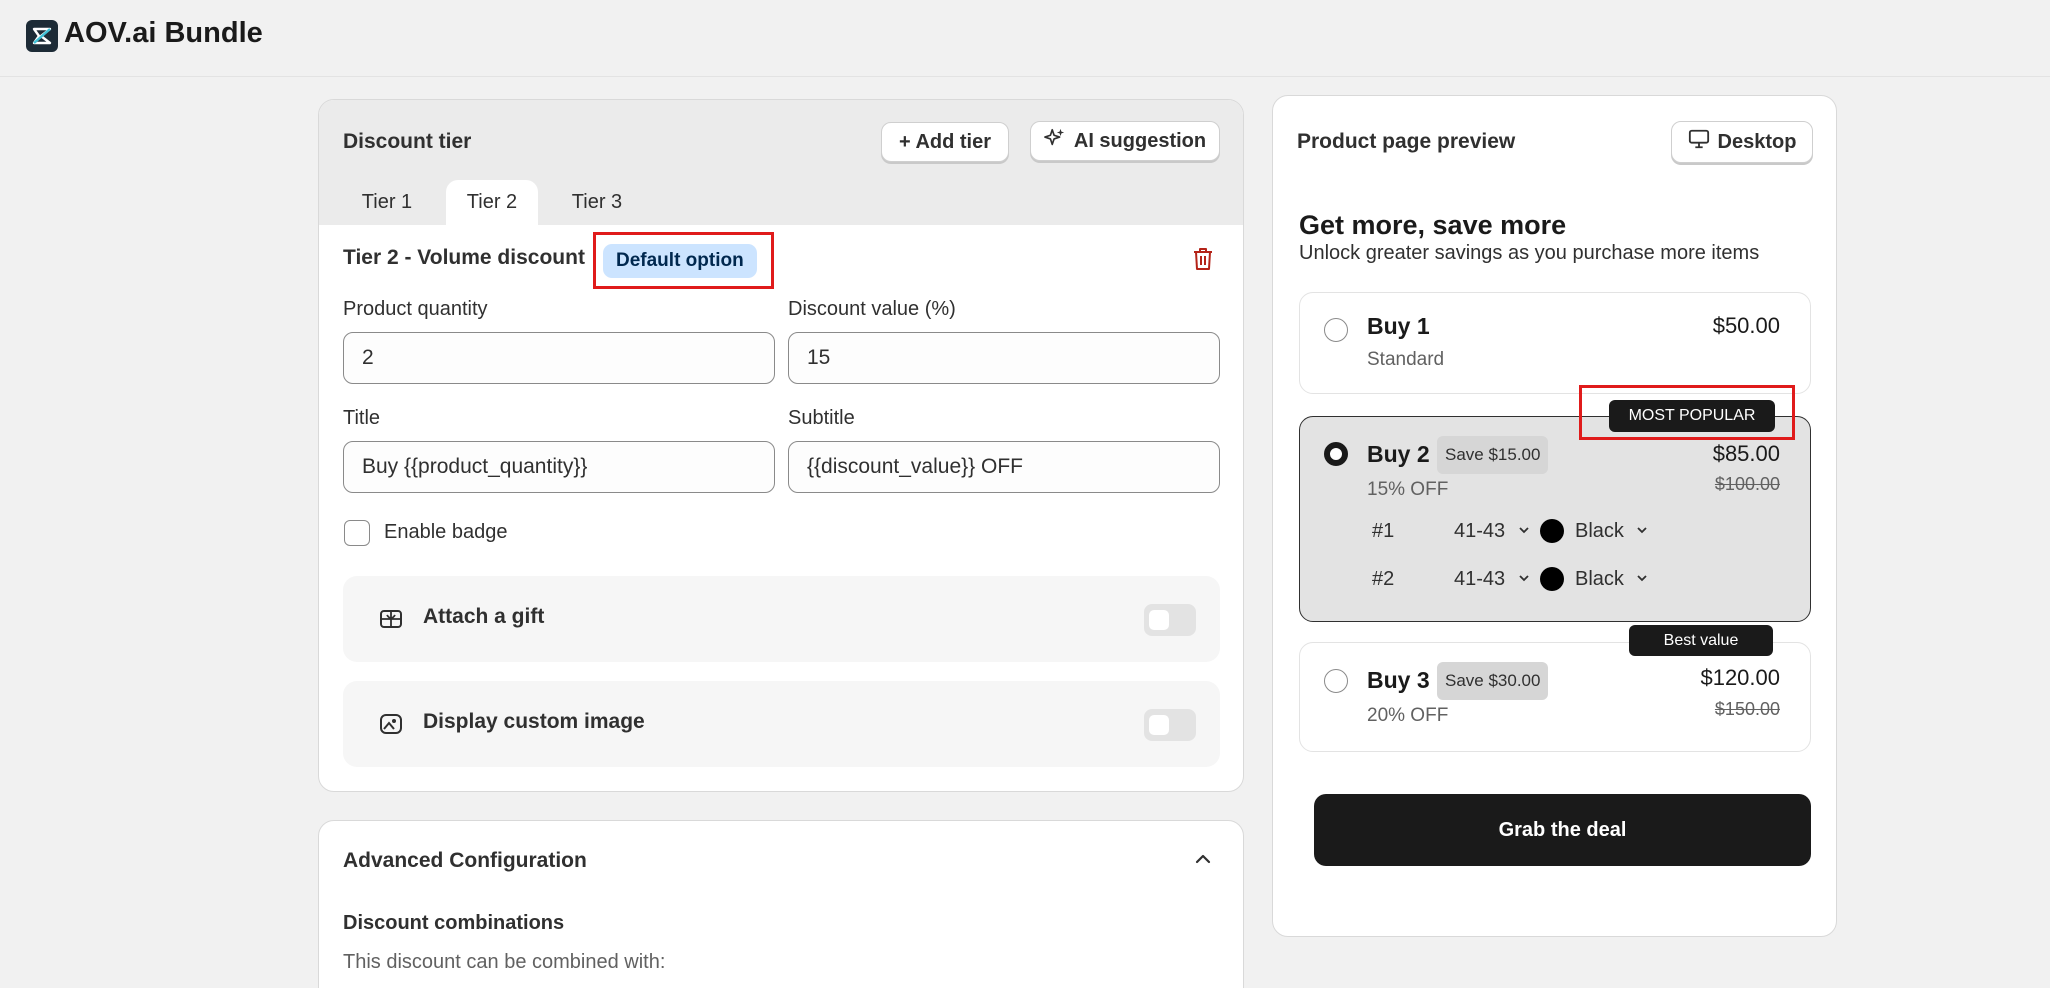 Image resolution: width=2050 pixels, height=988 pixels. I want to click on chevron-up-icon, so click(1203, 863).